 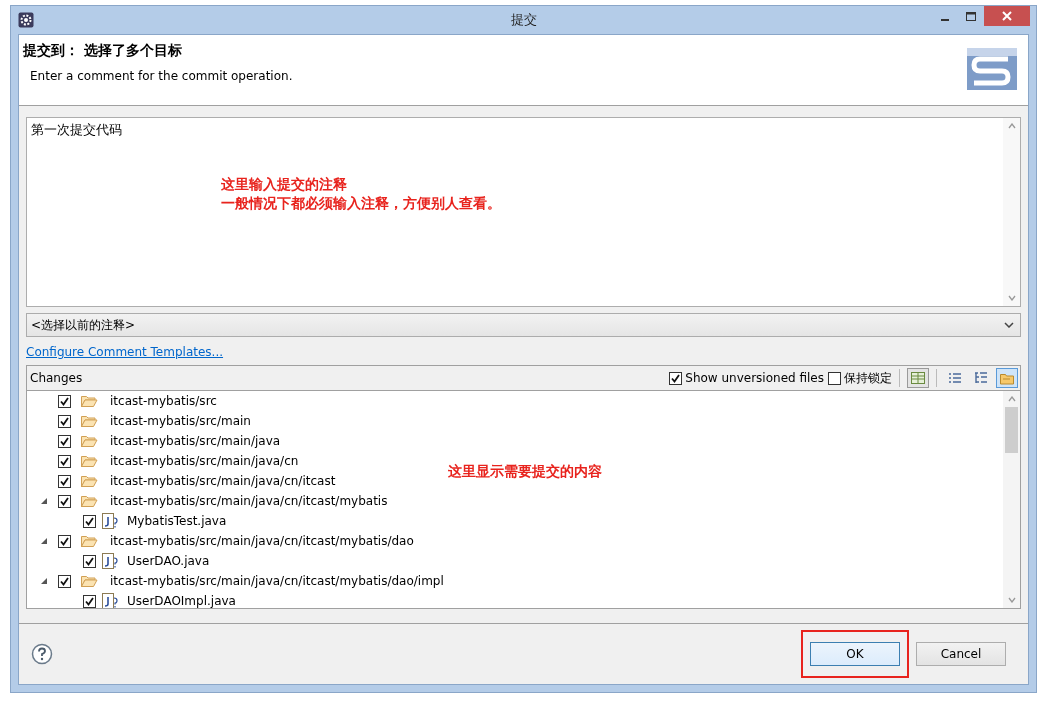 I want to click on tree-item: UserDAOImpl.java, so click(x=131, y=599).